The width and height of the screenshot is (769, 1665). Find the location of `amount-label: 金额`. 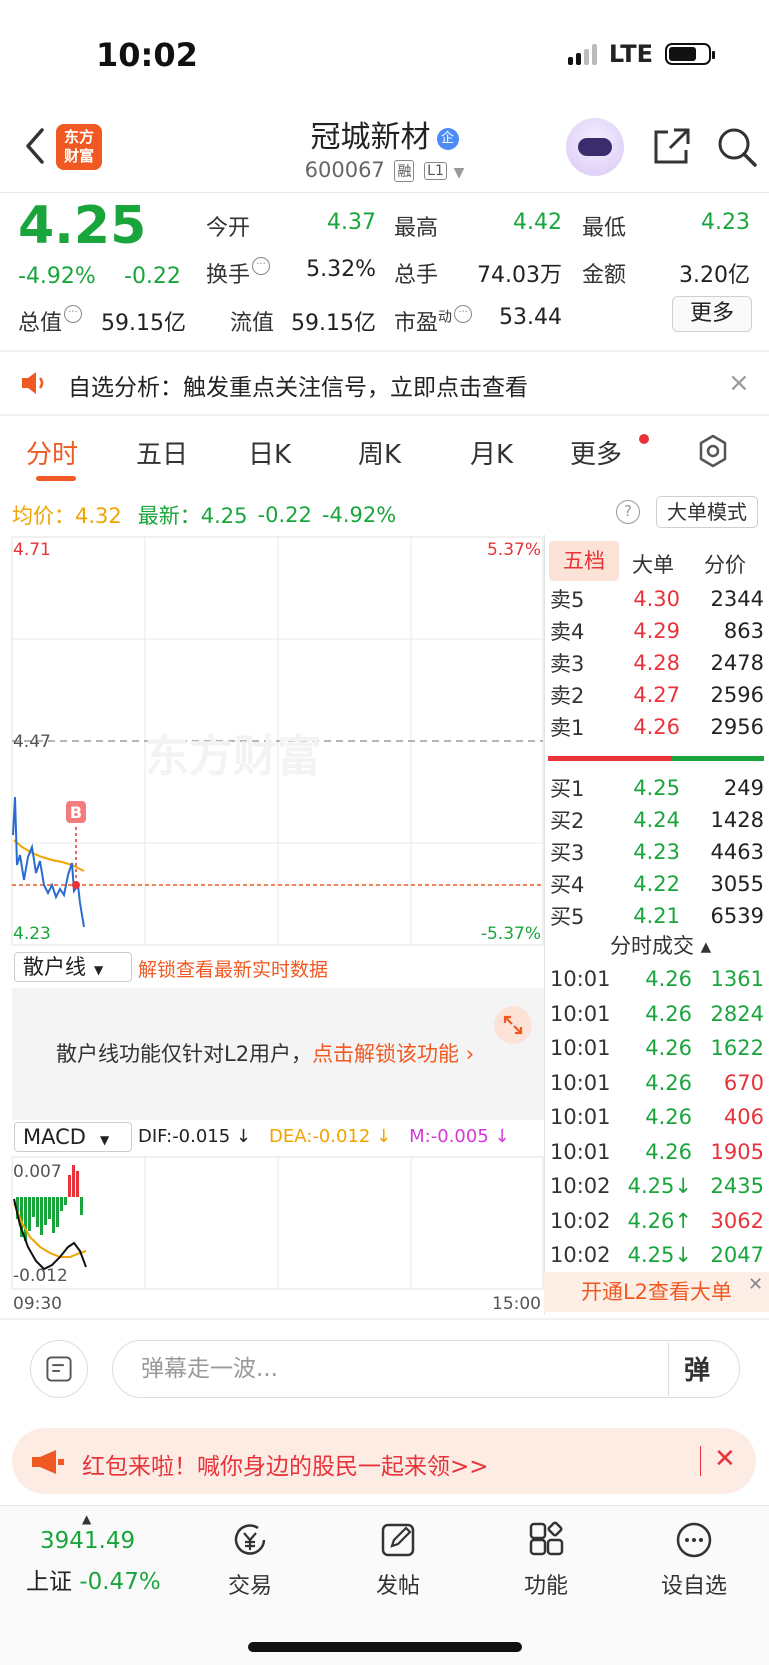

amount-label: 金额 is located at coordinates (604, 275).